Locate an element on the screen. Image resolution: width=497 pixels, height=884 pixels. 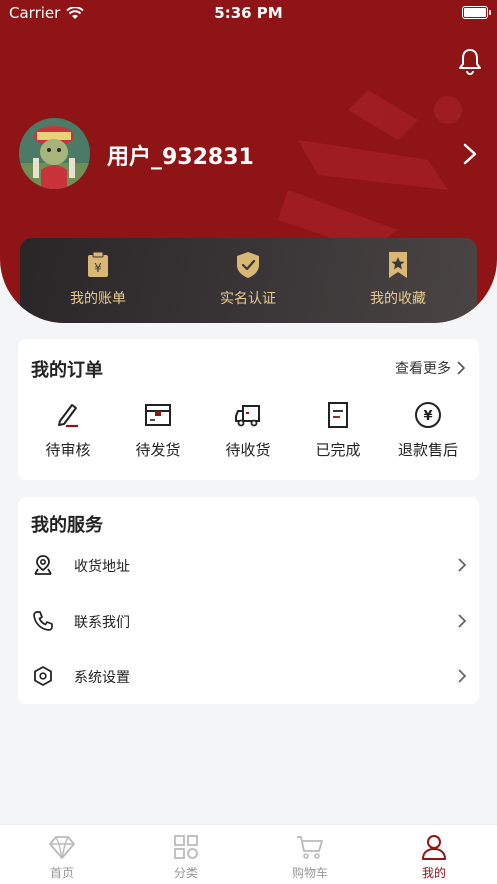
service-label: 联系我们 is located at coordinates (102, 623).